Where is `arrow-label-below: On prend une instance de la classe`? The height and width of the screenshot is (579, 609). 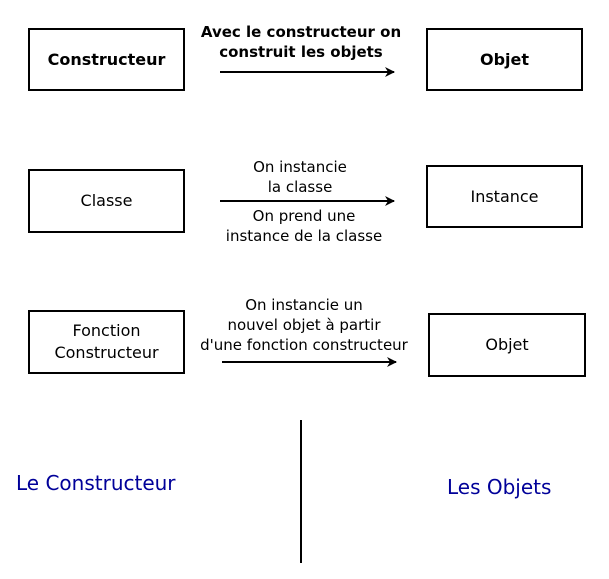 arrow-label-below: On prend une instance de la classe is located at coordinates (304, 226).